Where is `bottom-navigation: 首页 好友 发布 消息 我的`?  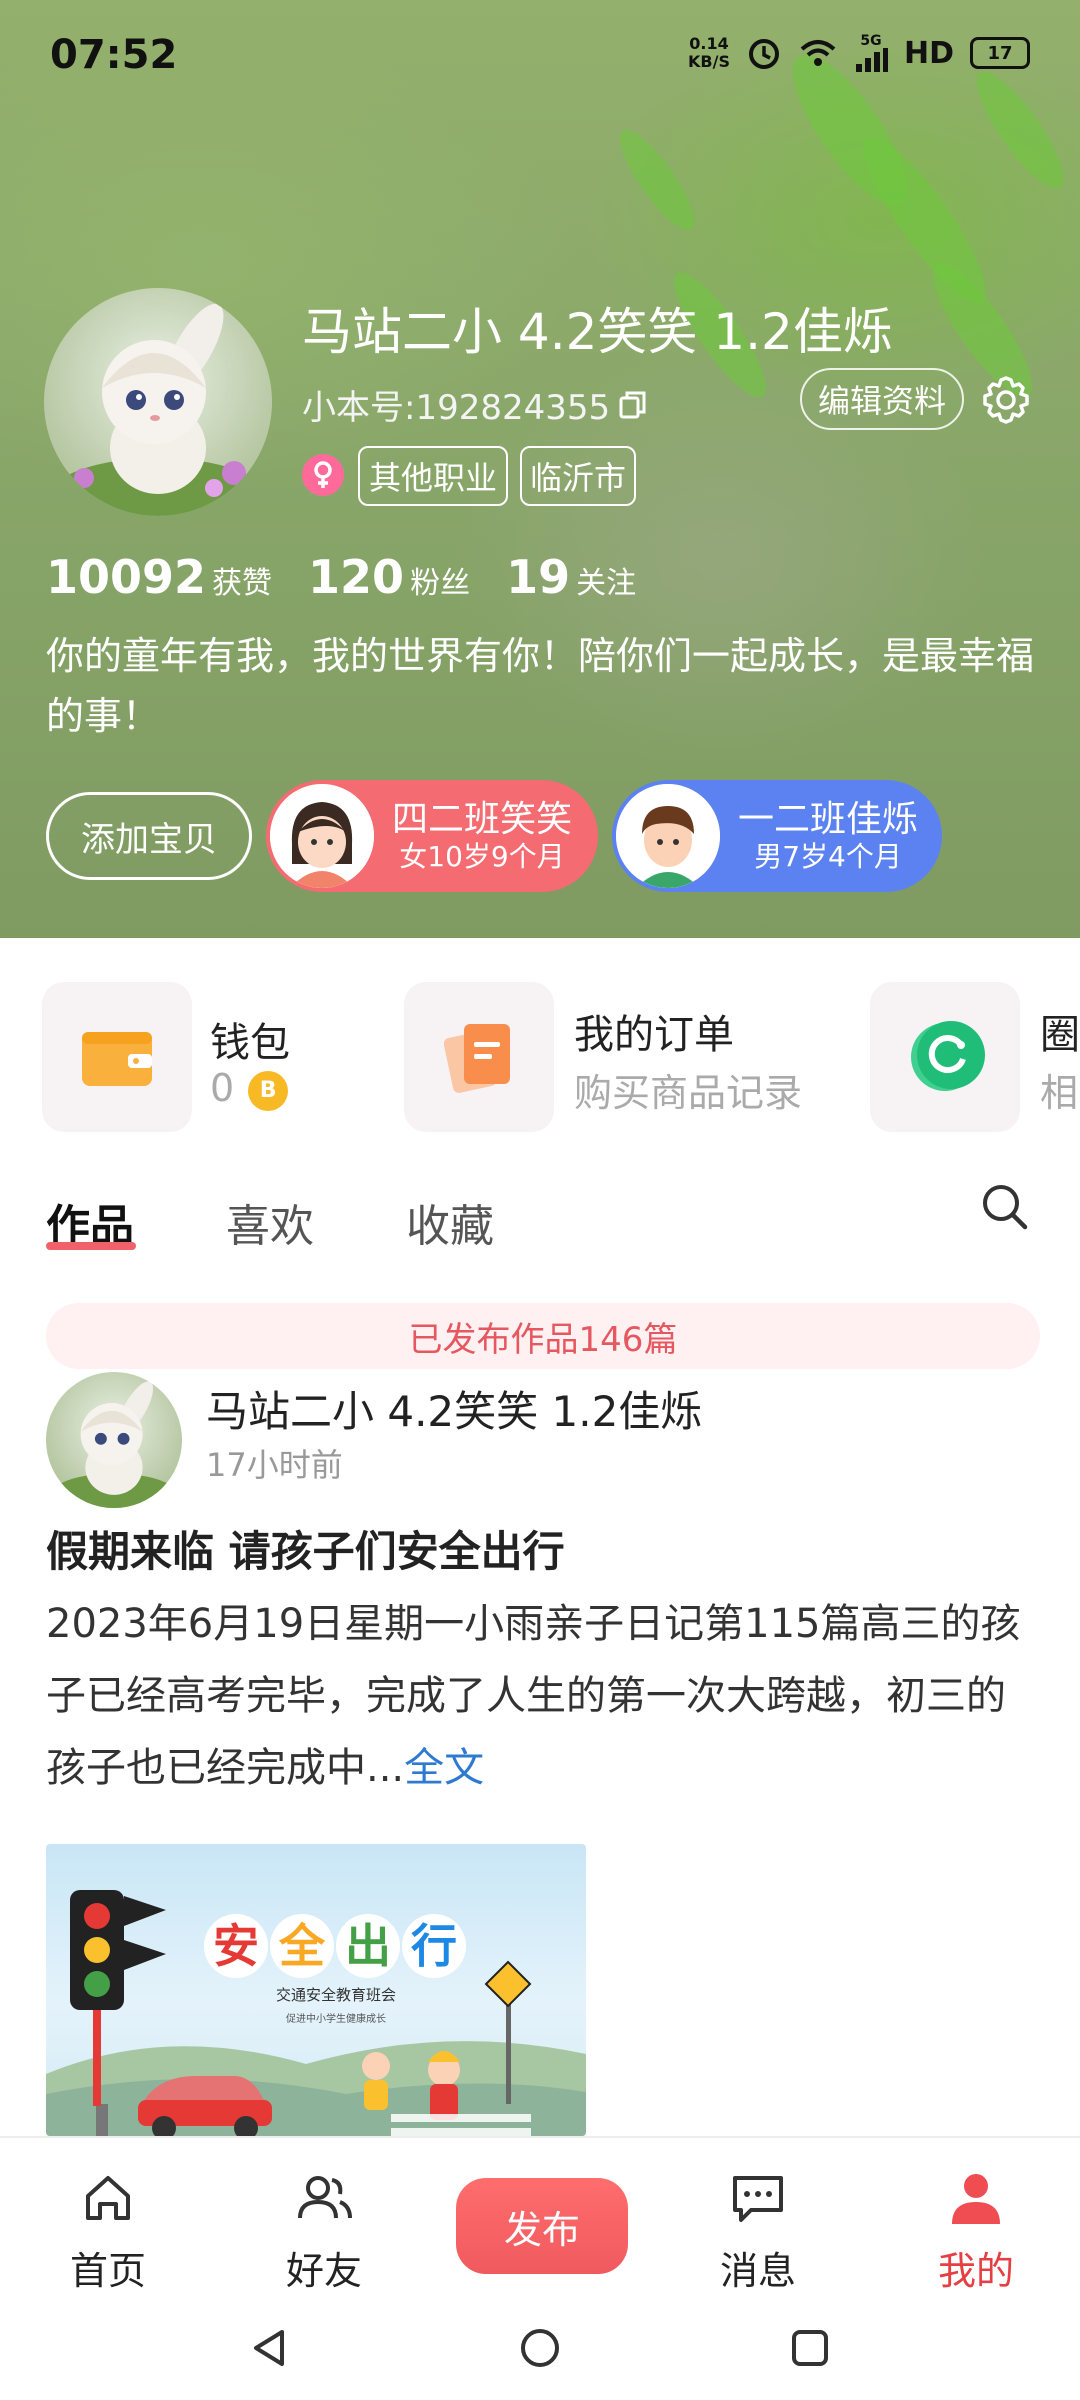 bottom-navigation: 首页 好友 发布 消息 我的 is located at coordinates (540, 2217).